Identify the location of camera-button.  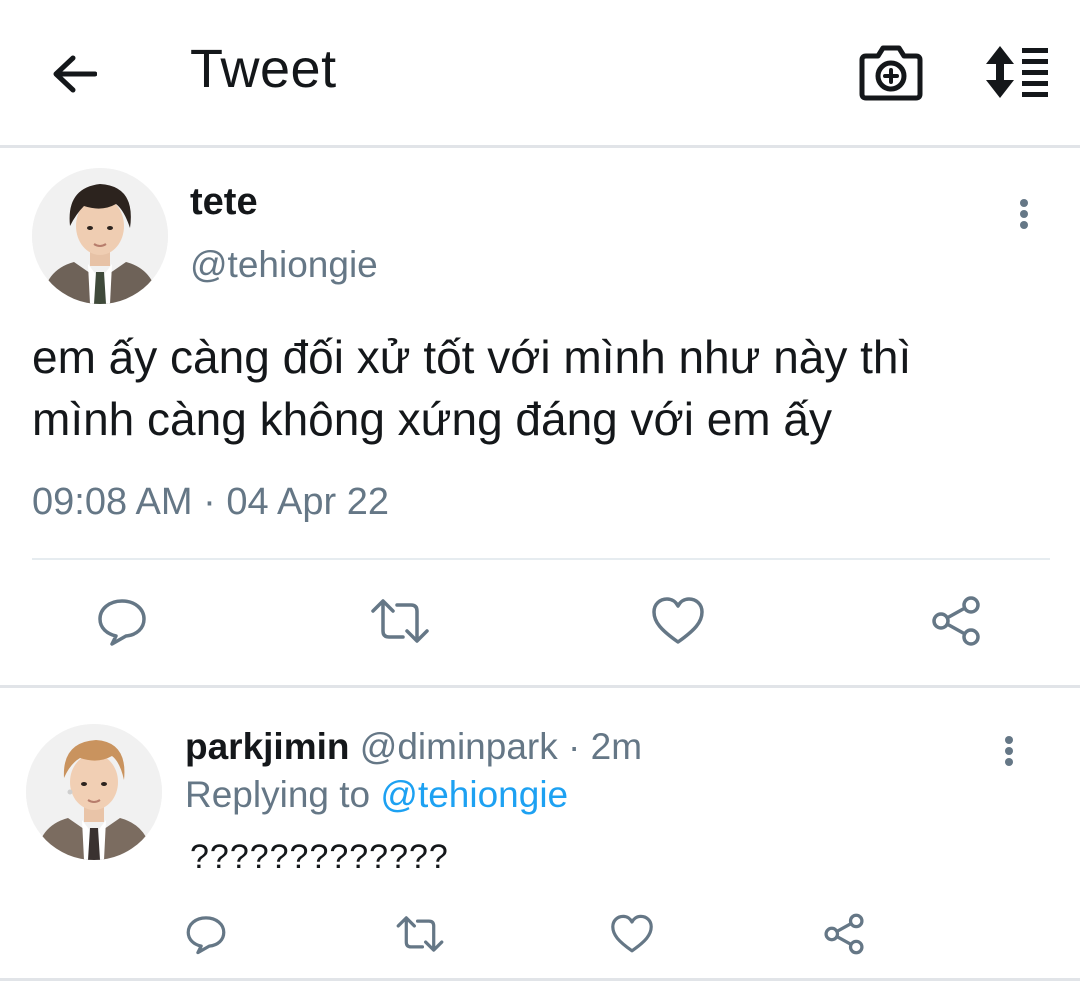
(891, 72).